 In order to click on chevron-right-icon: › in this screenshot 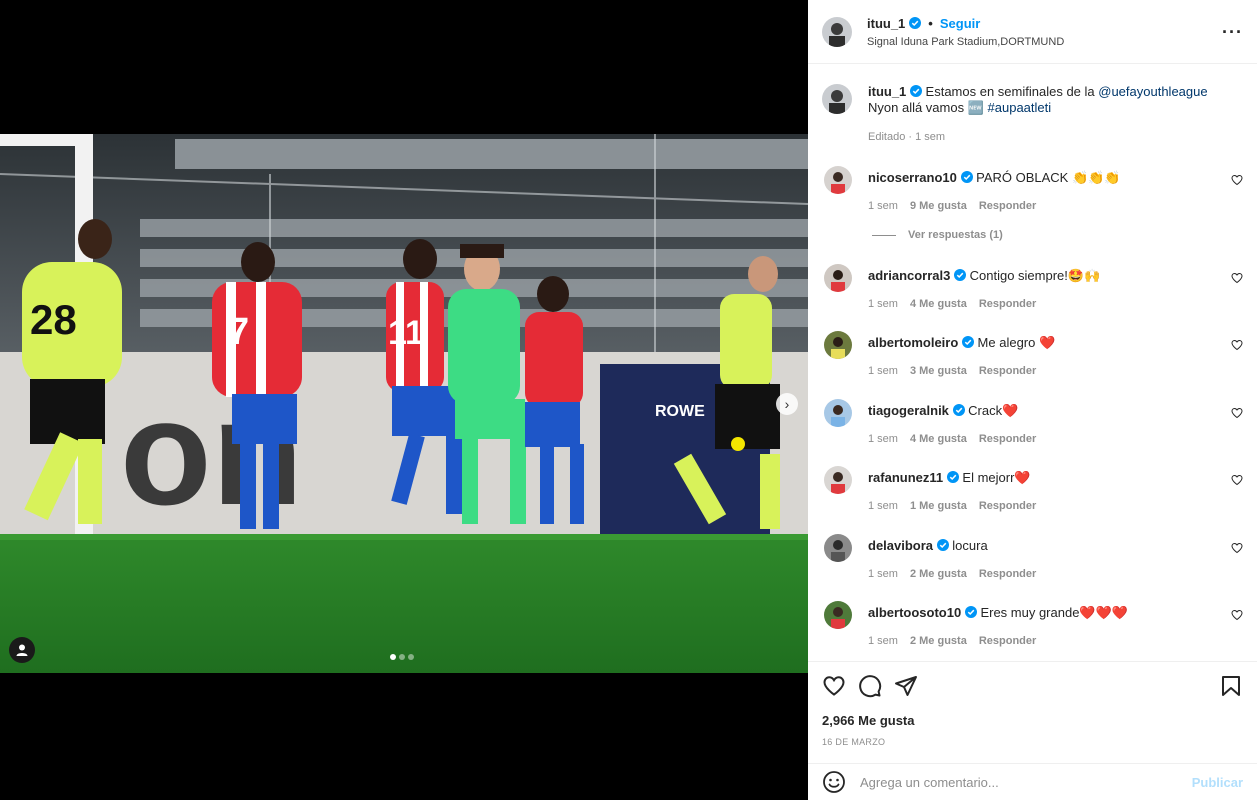, I will do `click(787, 404)`.